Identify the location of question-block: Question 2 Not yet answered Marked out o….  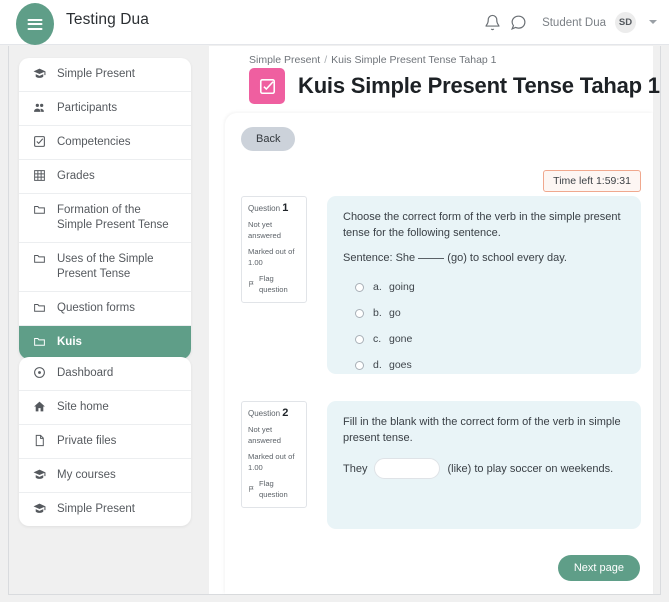
(441, 473).